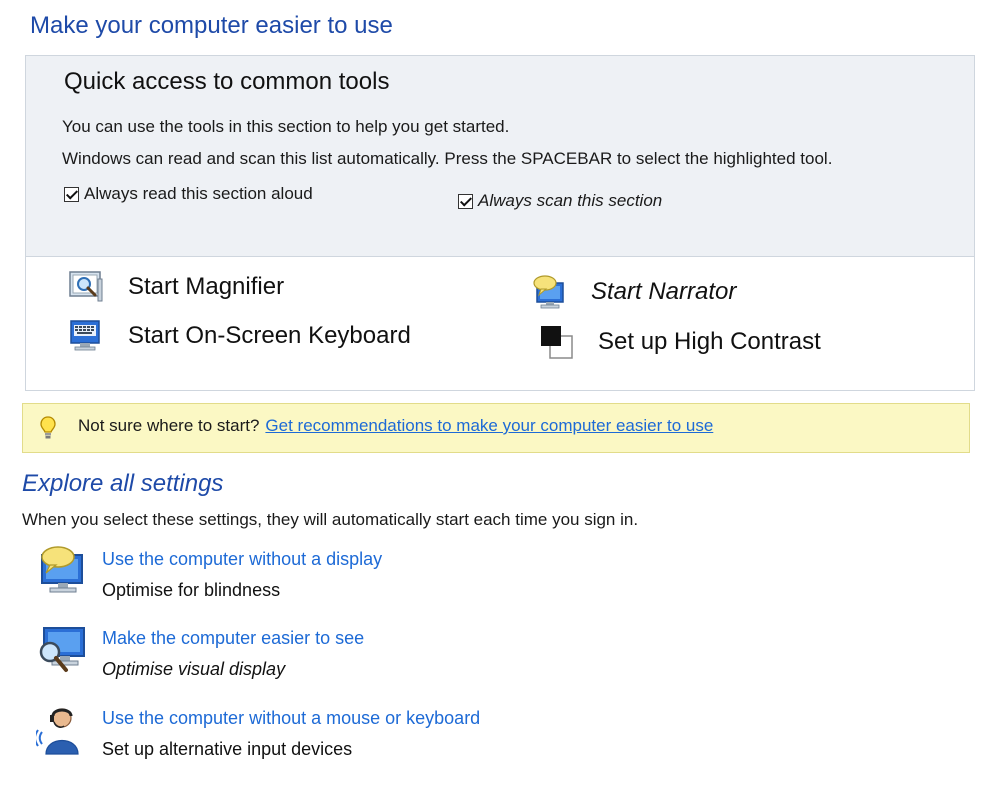 This screenshot has height=785, width=1000. Describe the element at coordinates (709, 341) in the screenshot. I see `set-up-high-contrast-label: Set up High Contrast` at that location.